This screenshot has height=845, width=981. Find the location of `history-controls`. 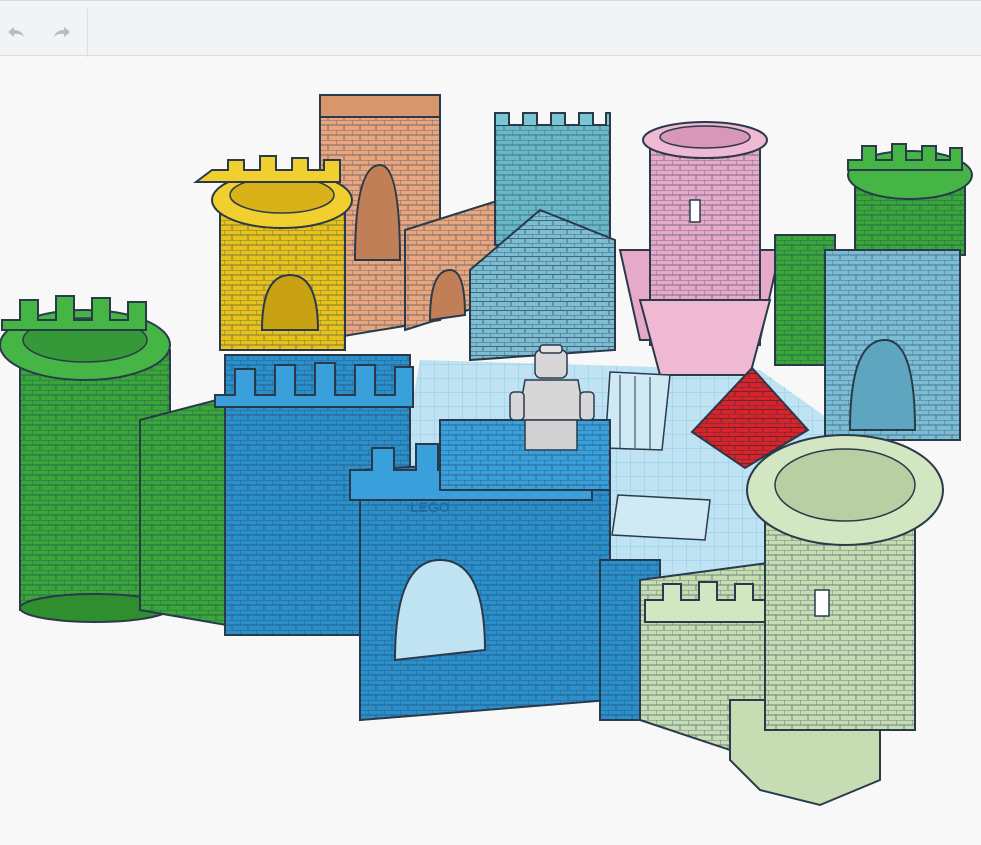

history-controls is located at coordinates (44, 33).